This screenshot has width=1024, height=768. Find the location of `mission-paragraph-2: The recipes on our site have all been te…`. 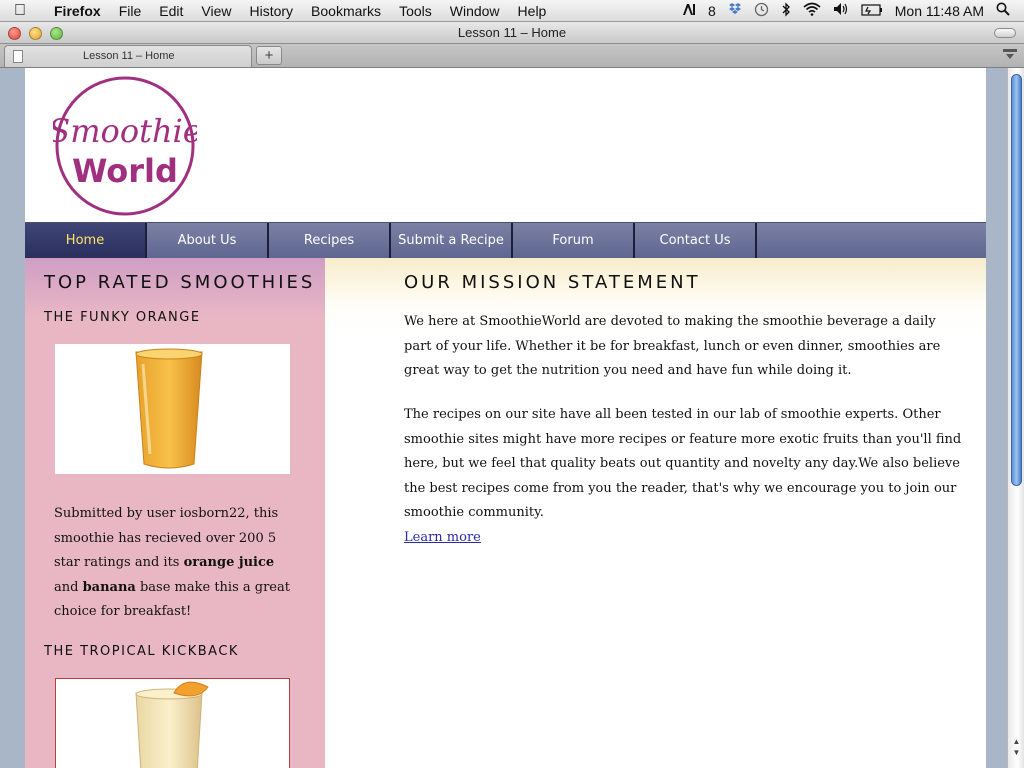

mission-paragraph-2: The recipes on our site have all been te… is located at coordinates (683, 476).